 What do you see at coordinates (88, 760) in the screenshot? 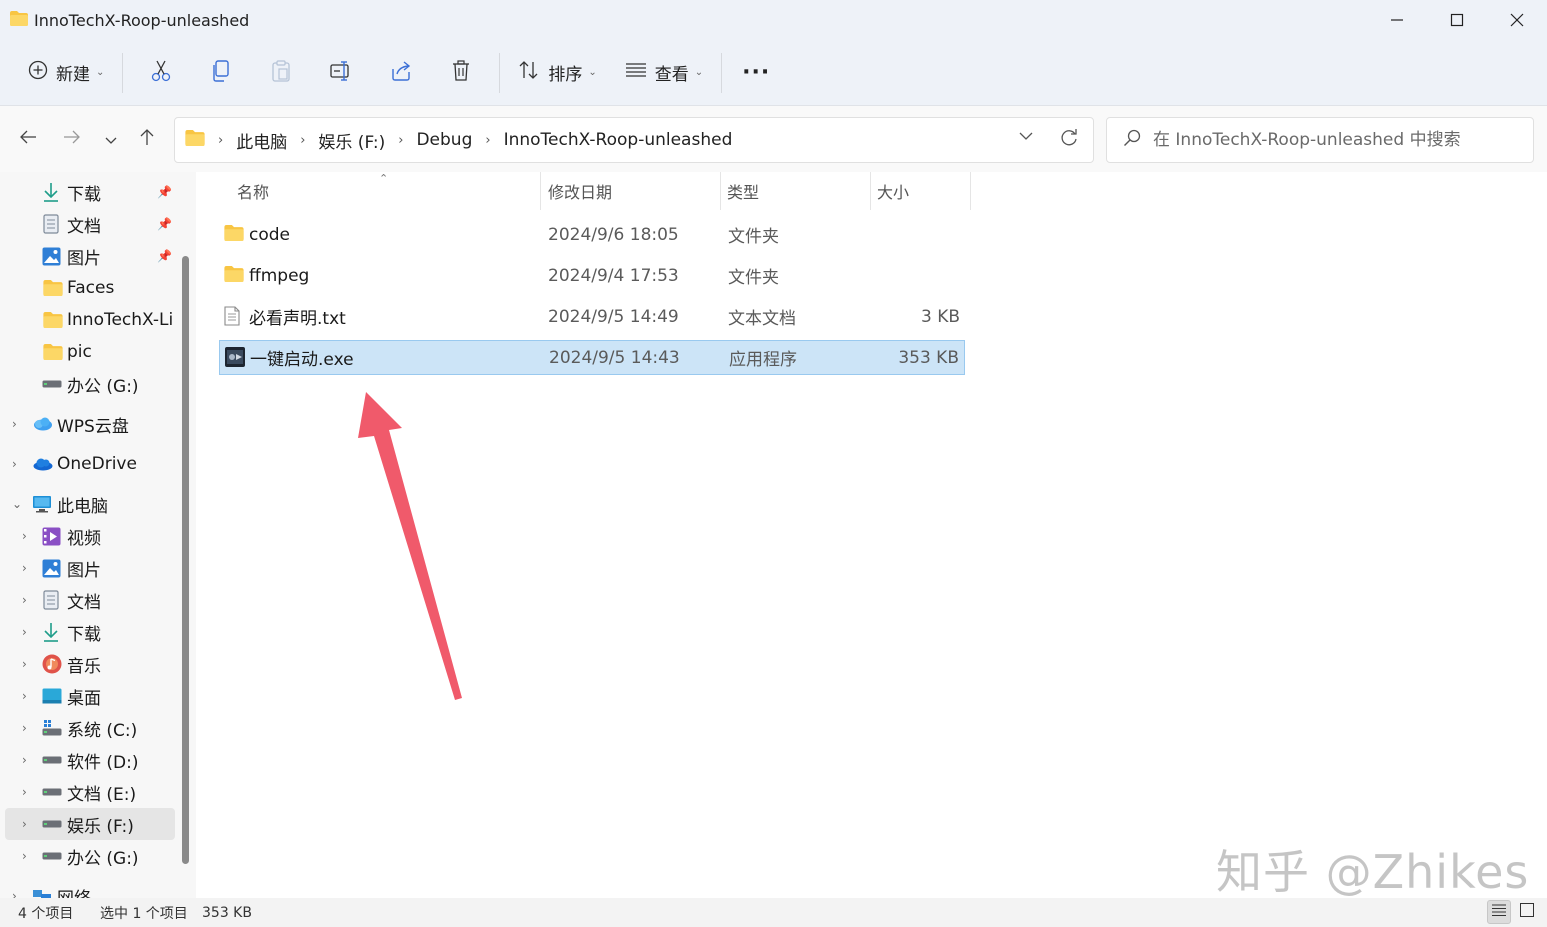
I see `sidebar-item-drive-d: › 软件 (D:)` at bounding box center [88, 760].